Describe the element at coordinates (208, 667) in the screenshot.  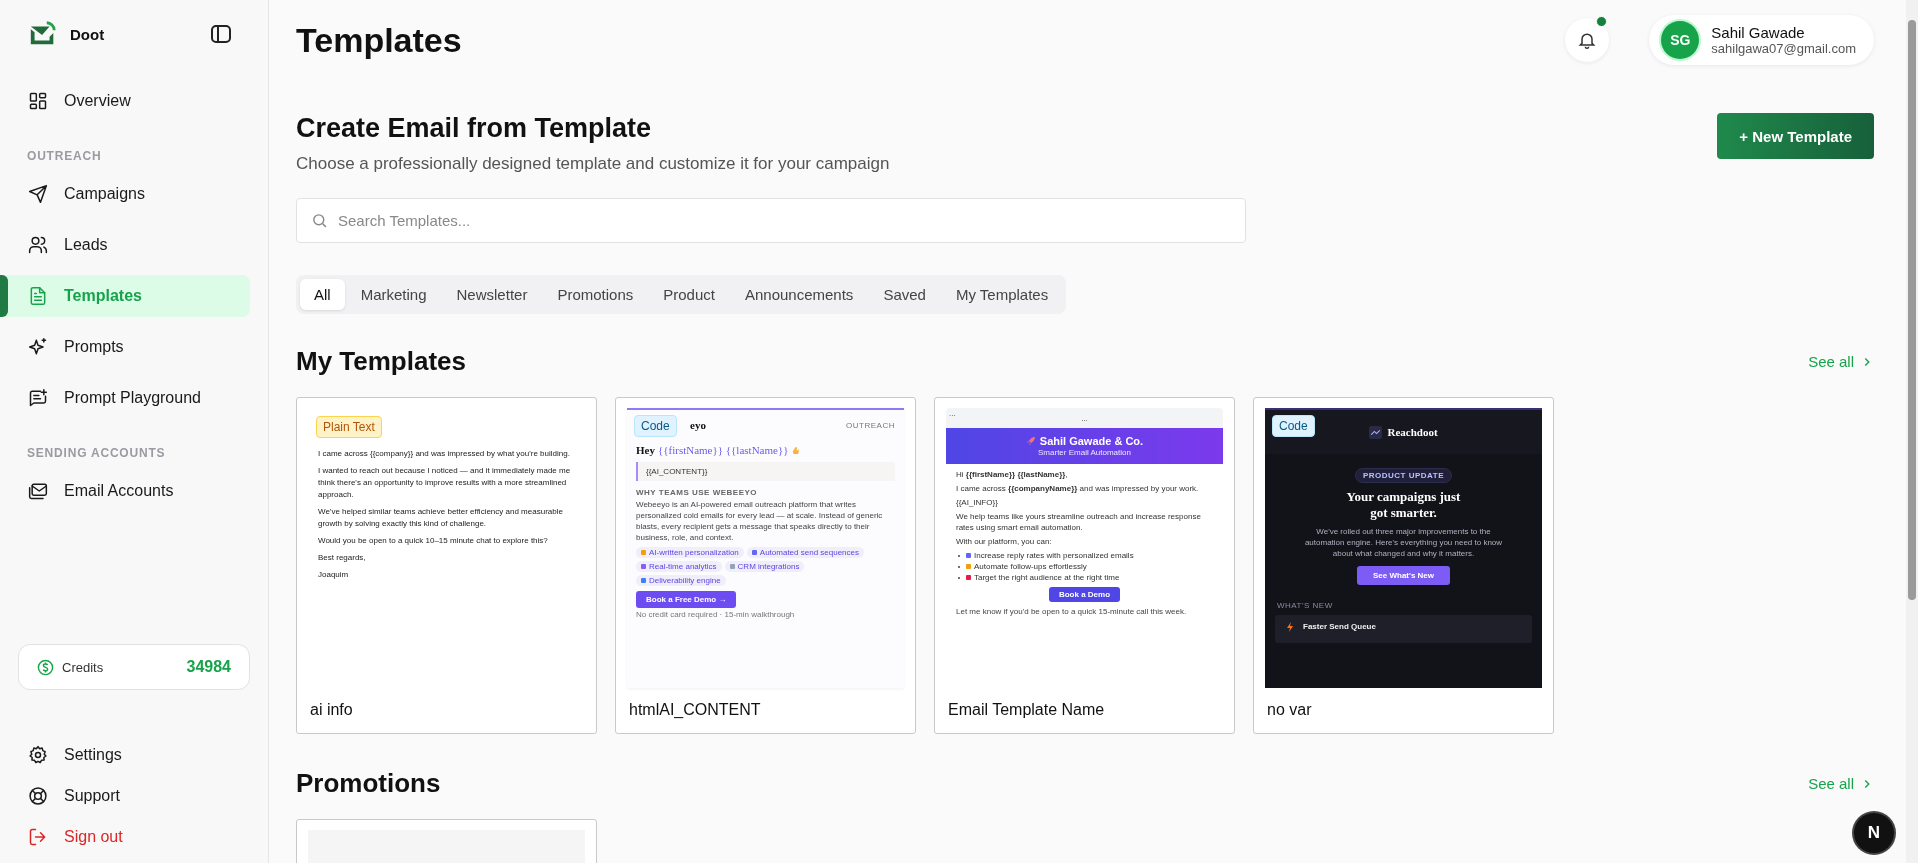
I see `credits-value: 34984` at that location.